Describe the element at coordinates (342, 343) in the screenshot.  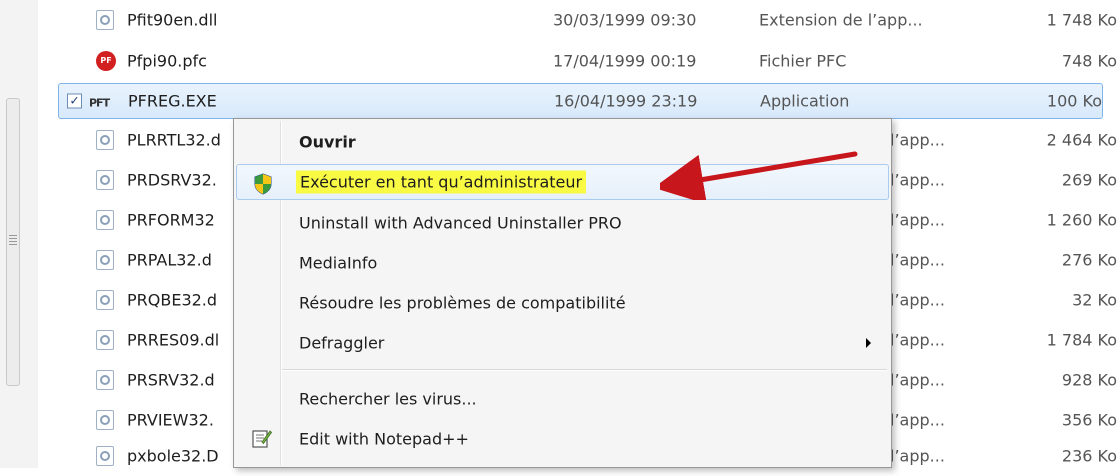
I see `menu-item-label: Defraggler` at that location.